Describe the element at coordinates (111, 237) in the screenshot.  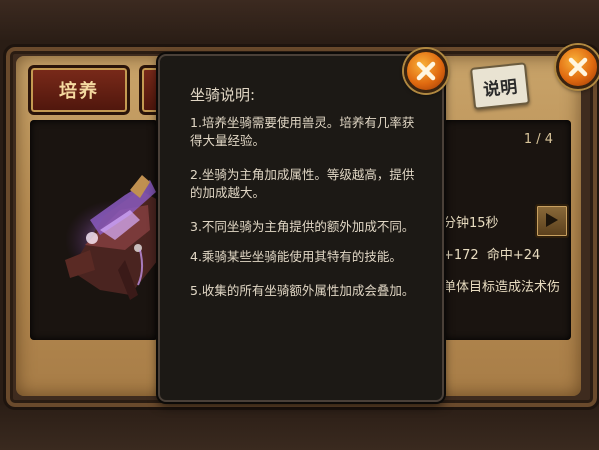
I see `mount-creature-image` at that location.